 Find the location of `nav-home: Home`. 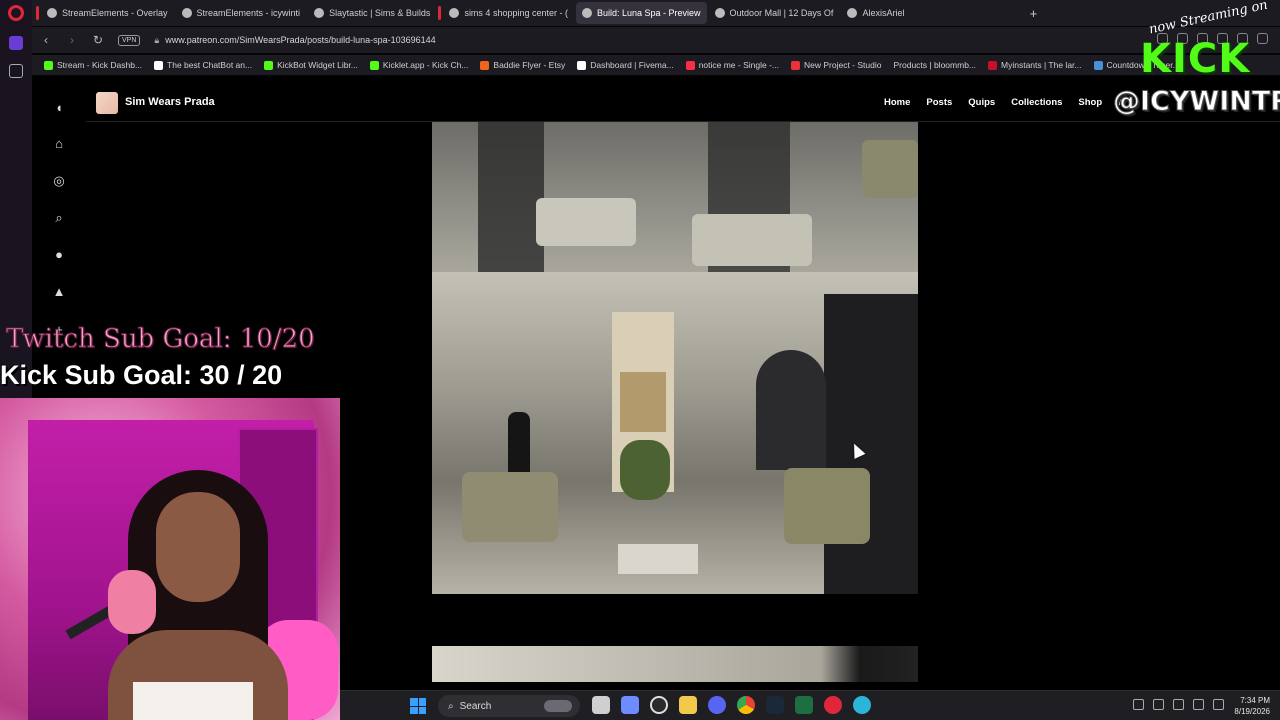

nav-home: Home is located at coordinates (897, 102).